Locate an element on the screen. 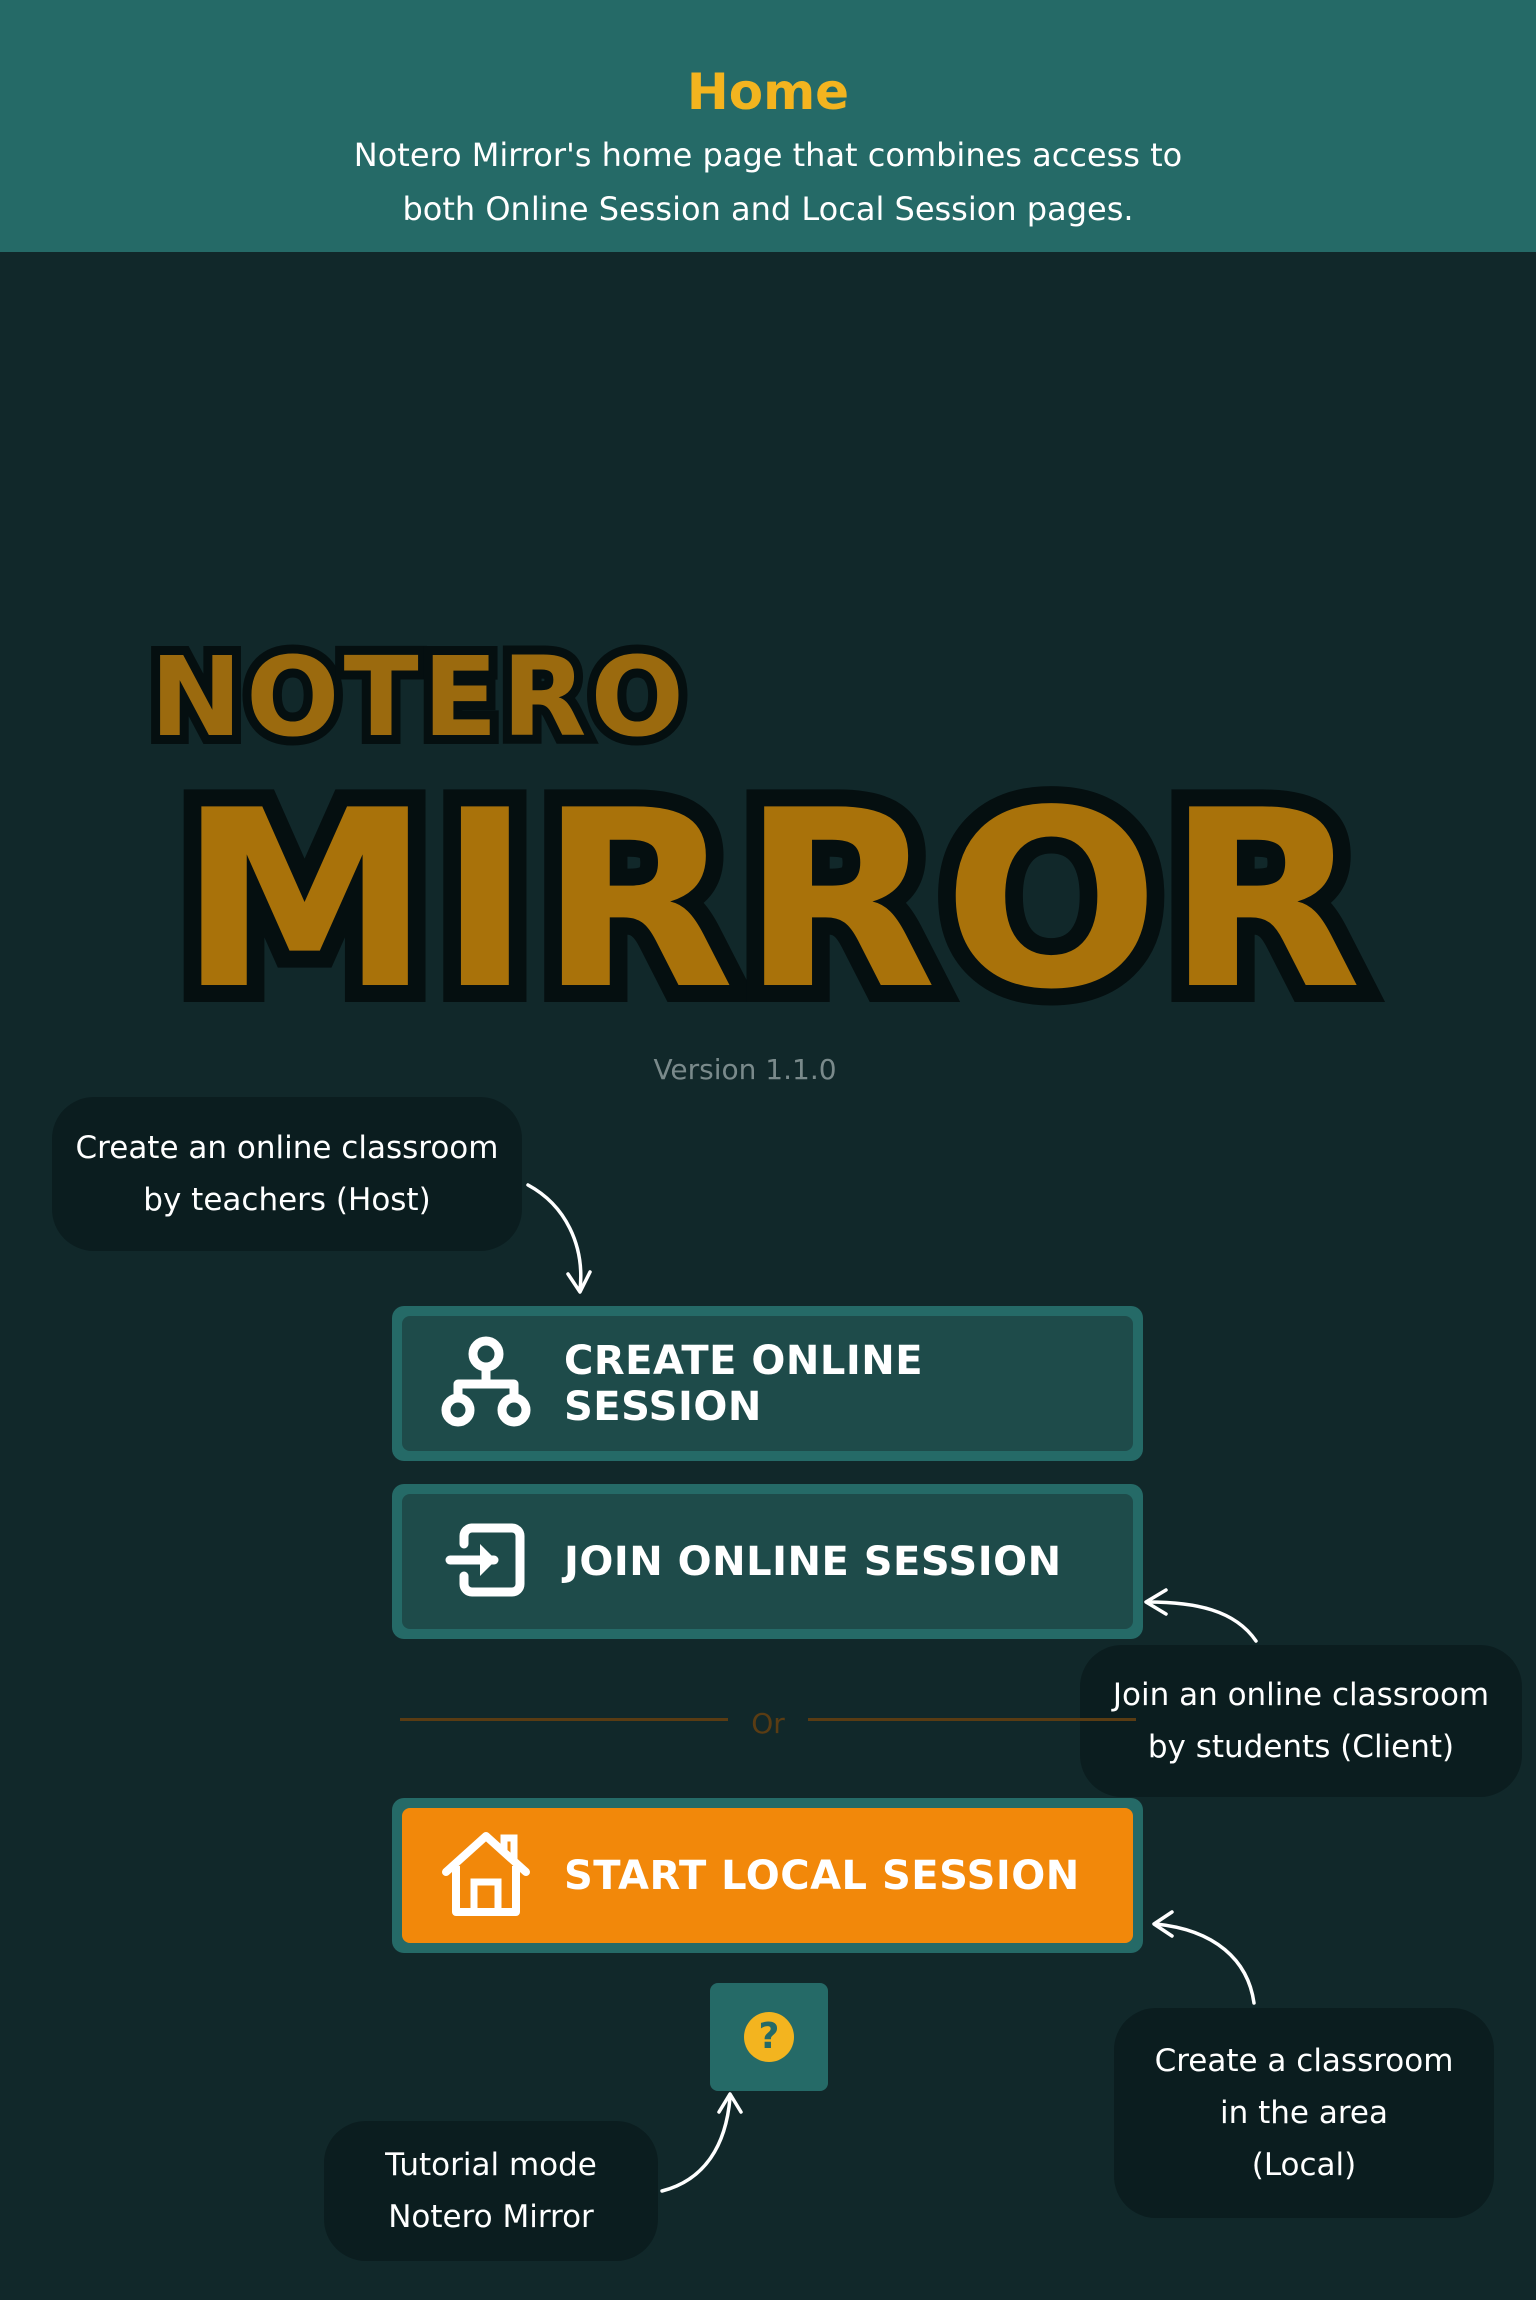  arrow-to-create-button is located at coordinates (559, 1238).